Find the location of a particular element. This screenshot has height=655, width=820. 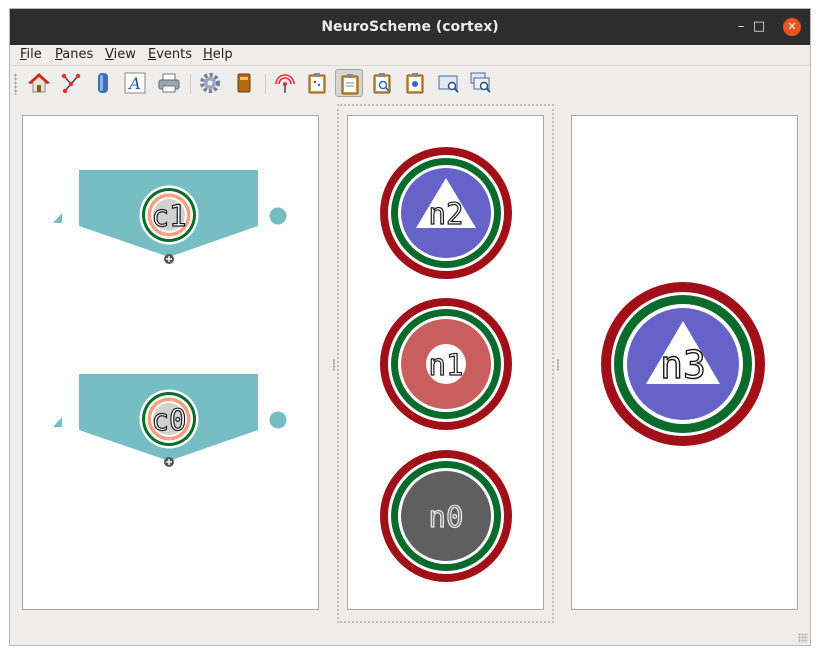

toolbar: A is located at coordinates (410, 84).